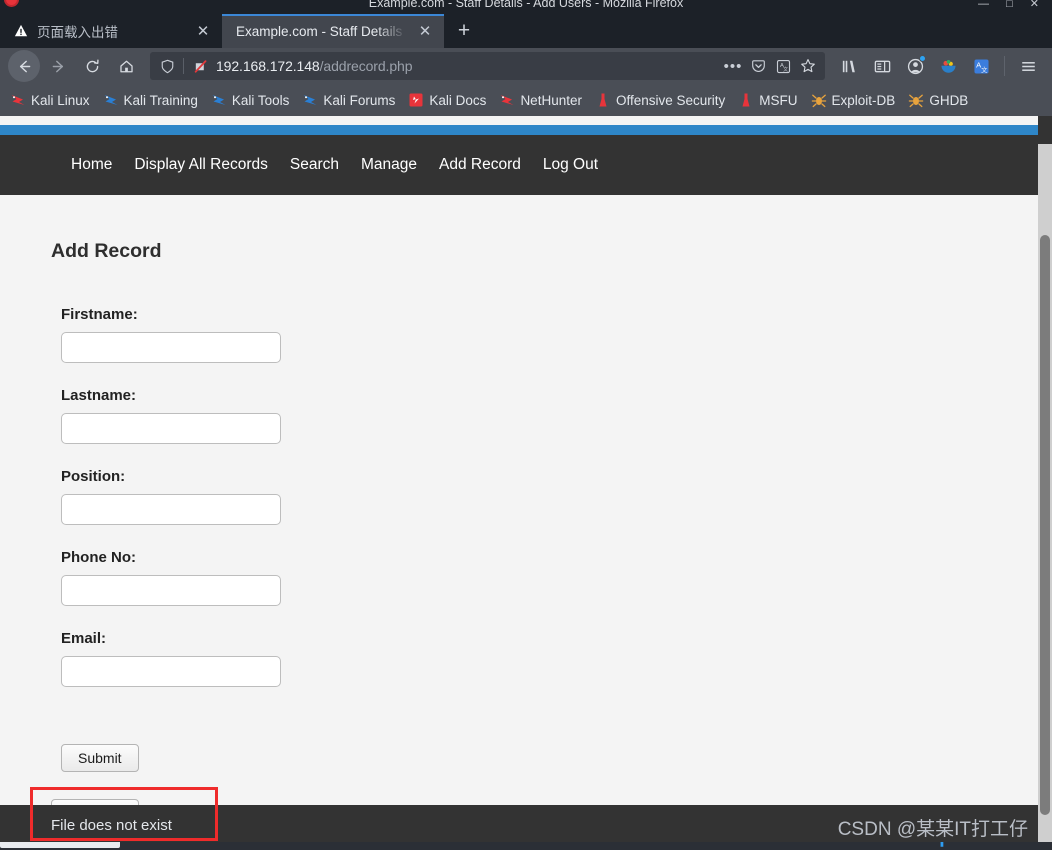 The width and height of the screenshot is (1052, 850). Describe the element at coordinates (1010, 844) in the screenshot. I see `taskbar-right-icons: ☁` at that location.